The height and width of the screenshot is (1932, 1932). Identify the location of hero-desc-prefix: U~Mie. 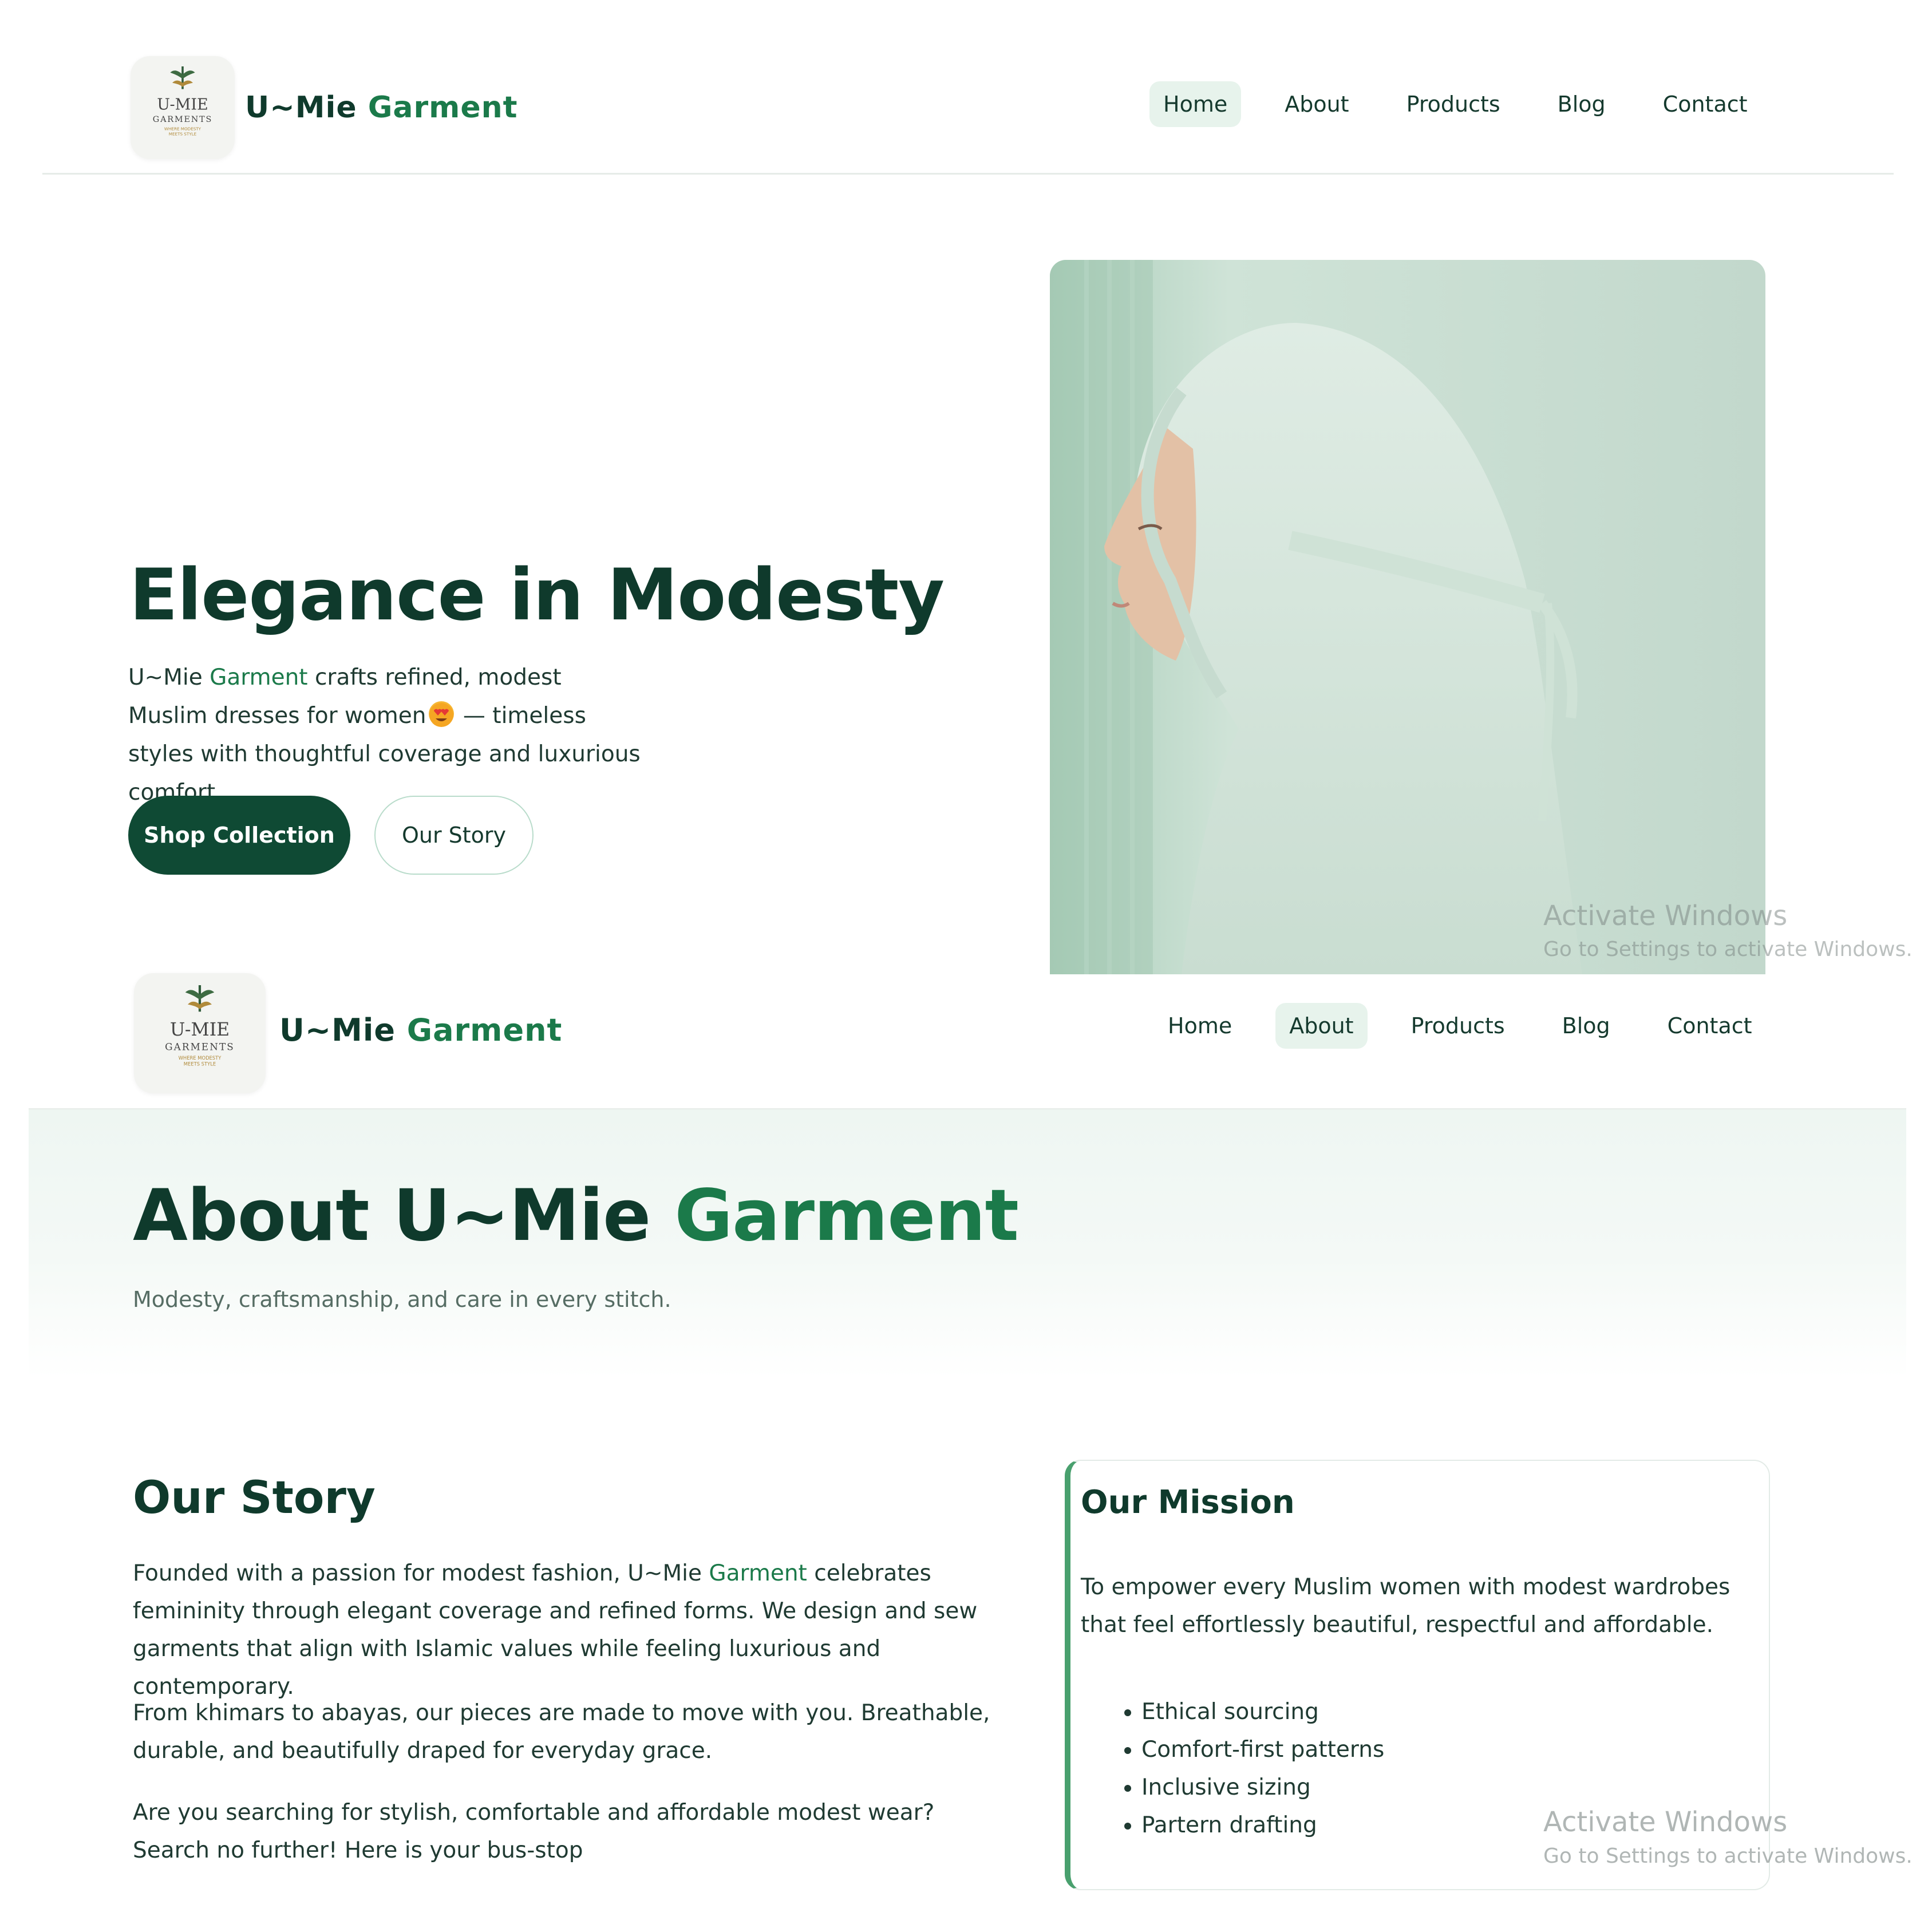
(169, 677).